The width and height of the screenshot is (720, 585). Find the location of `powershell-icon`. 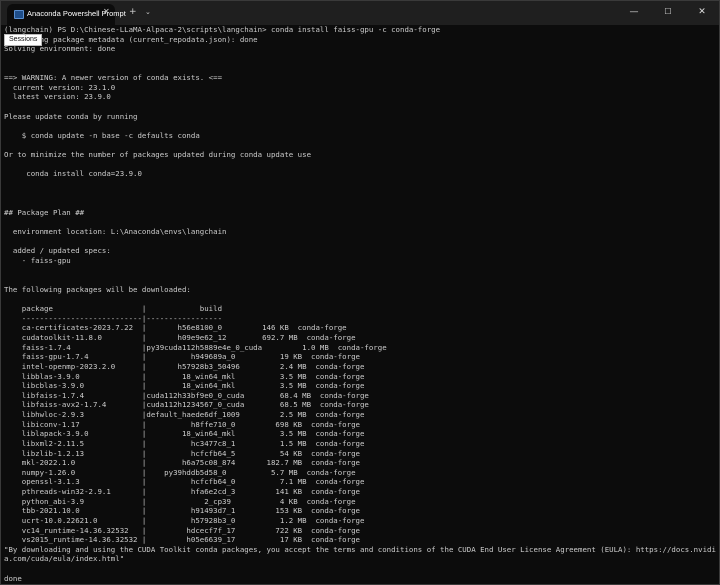

powershell-icon is located at coordinates (19, 14).